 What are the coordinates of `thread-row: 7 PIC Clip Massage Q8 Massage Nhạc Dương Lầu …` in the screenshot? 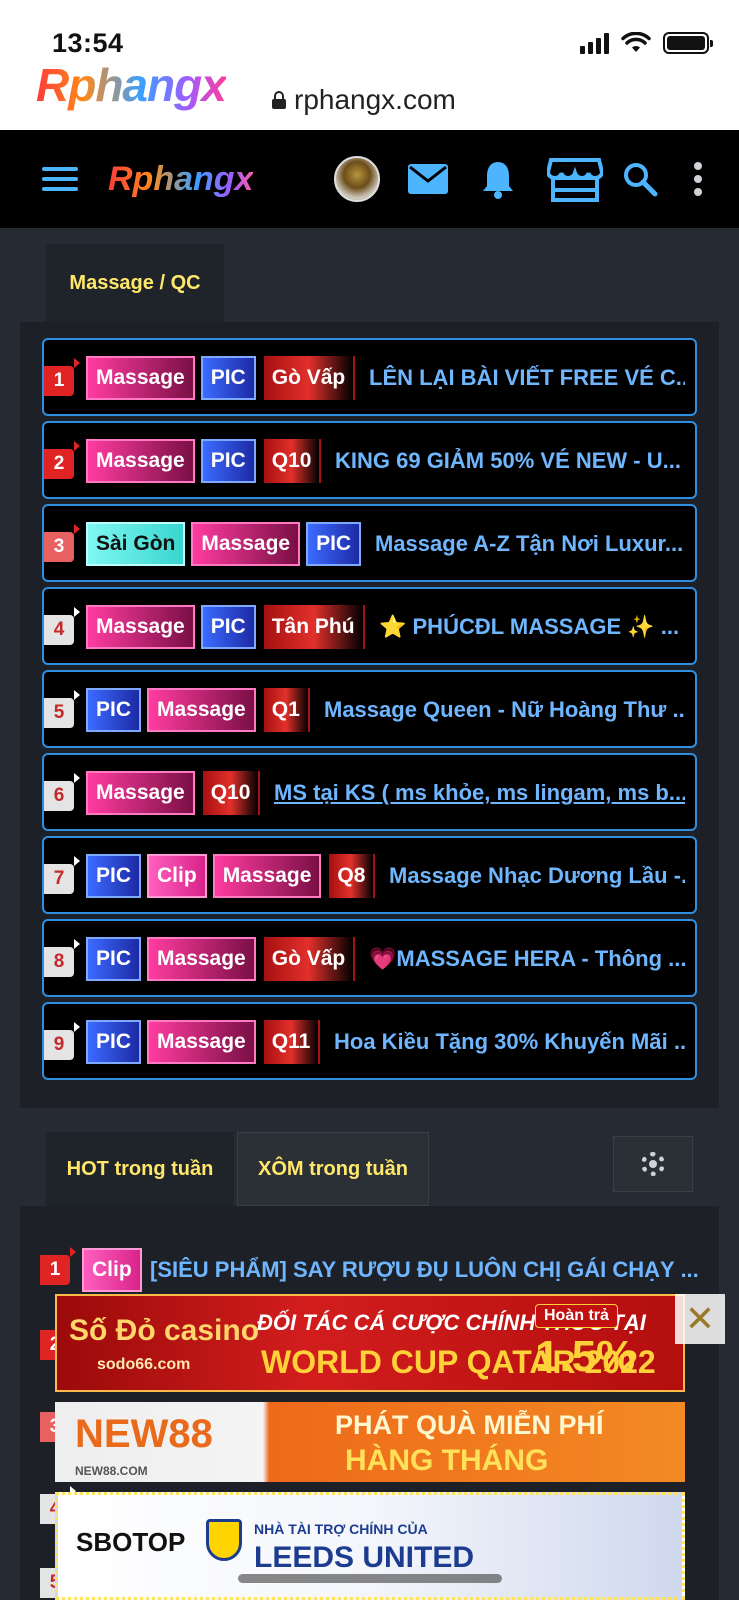 It's located at (369, 875).